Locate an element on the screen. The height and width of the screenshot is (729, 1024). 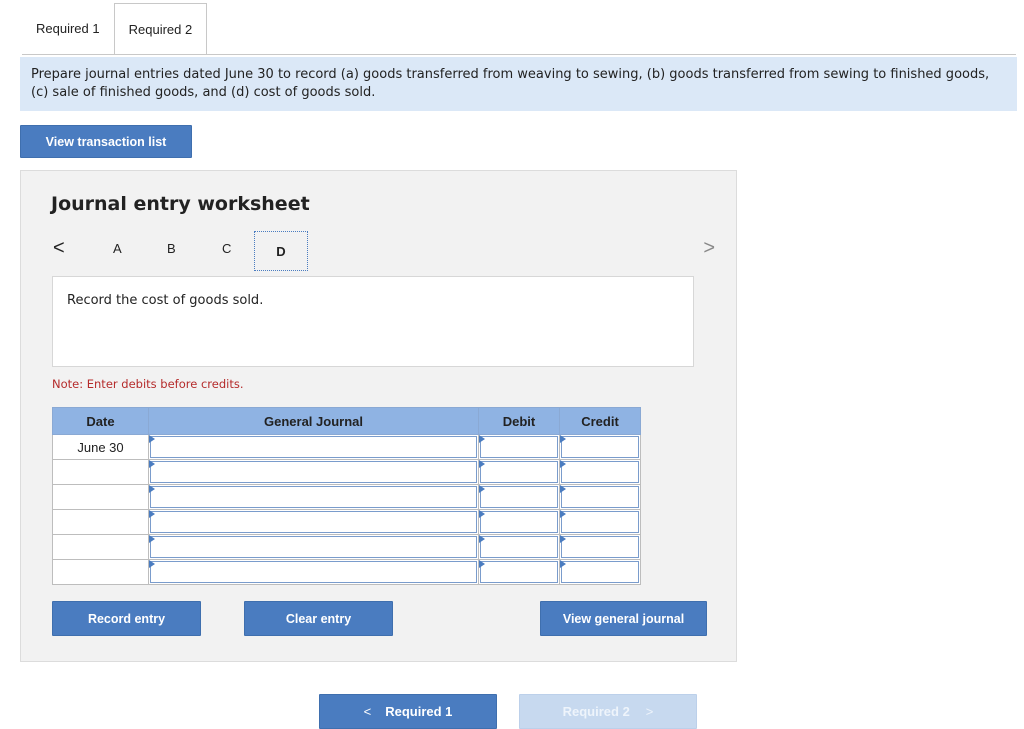
tab-divider is located at coordinates (519, 54).